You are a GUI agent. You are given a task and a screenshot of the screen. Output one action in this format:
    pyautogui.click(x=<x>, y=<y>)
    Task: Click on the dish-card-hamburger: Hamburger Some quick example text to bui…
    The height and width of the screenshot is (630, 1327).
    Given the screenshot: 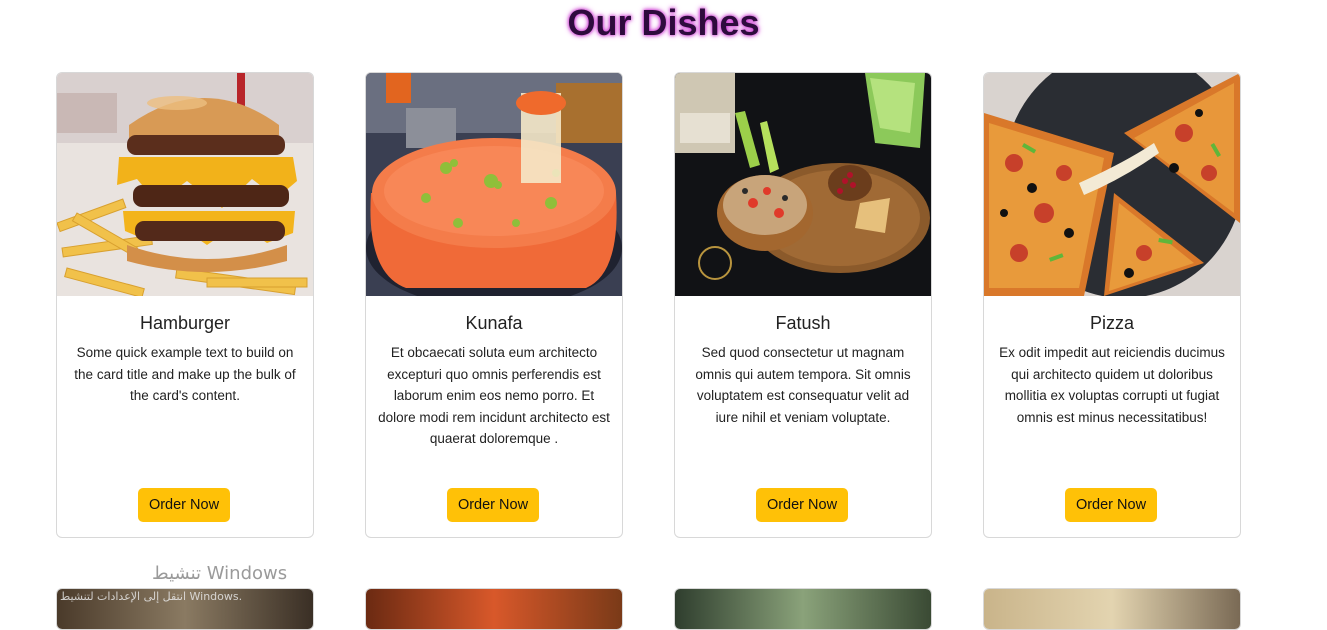 What is the action you would take?
    pyautogui.click(x=185, y=305)
    